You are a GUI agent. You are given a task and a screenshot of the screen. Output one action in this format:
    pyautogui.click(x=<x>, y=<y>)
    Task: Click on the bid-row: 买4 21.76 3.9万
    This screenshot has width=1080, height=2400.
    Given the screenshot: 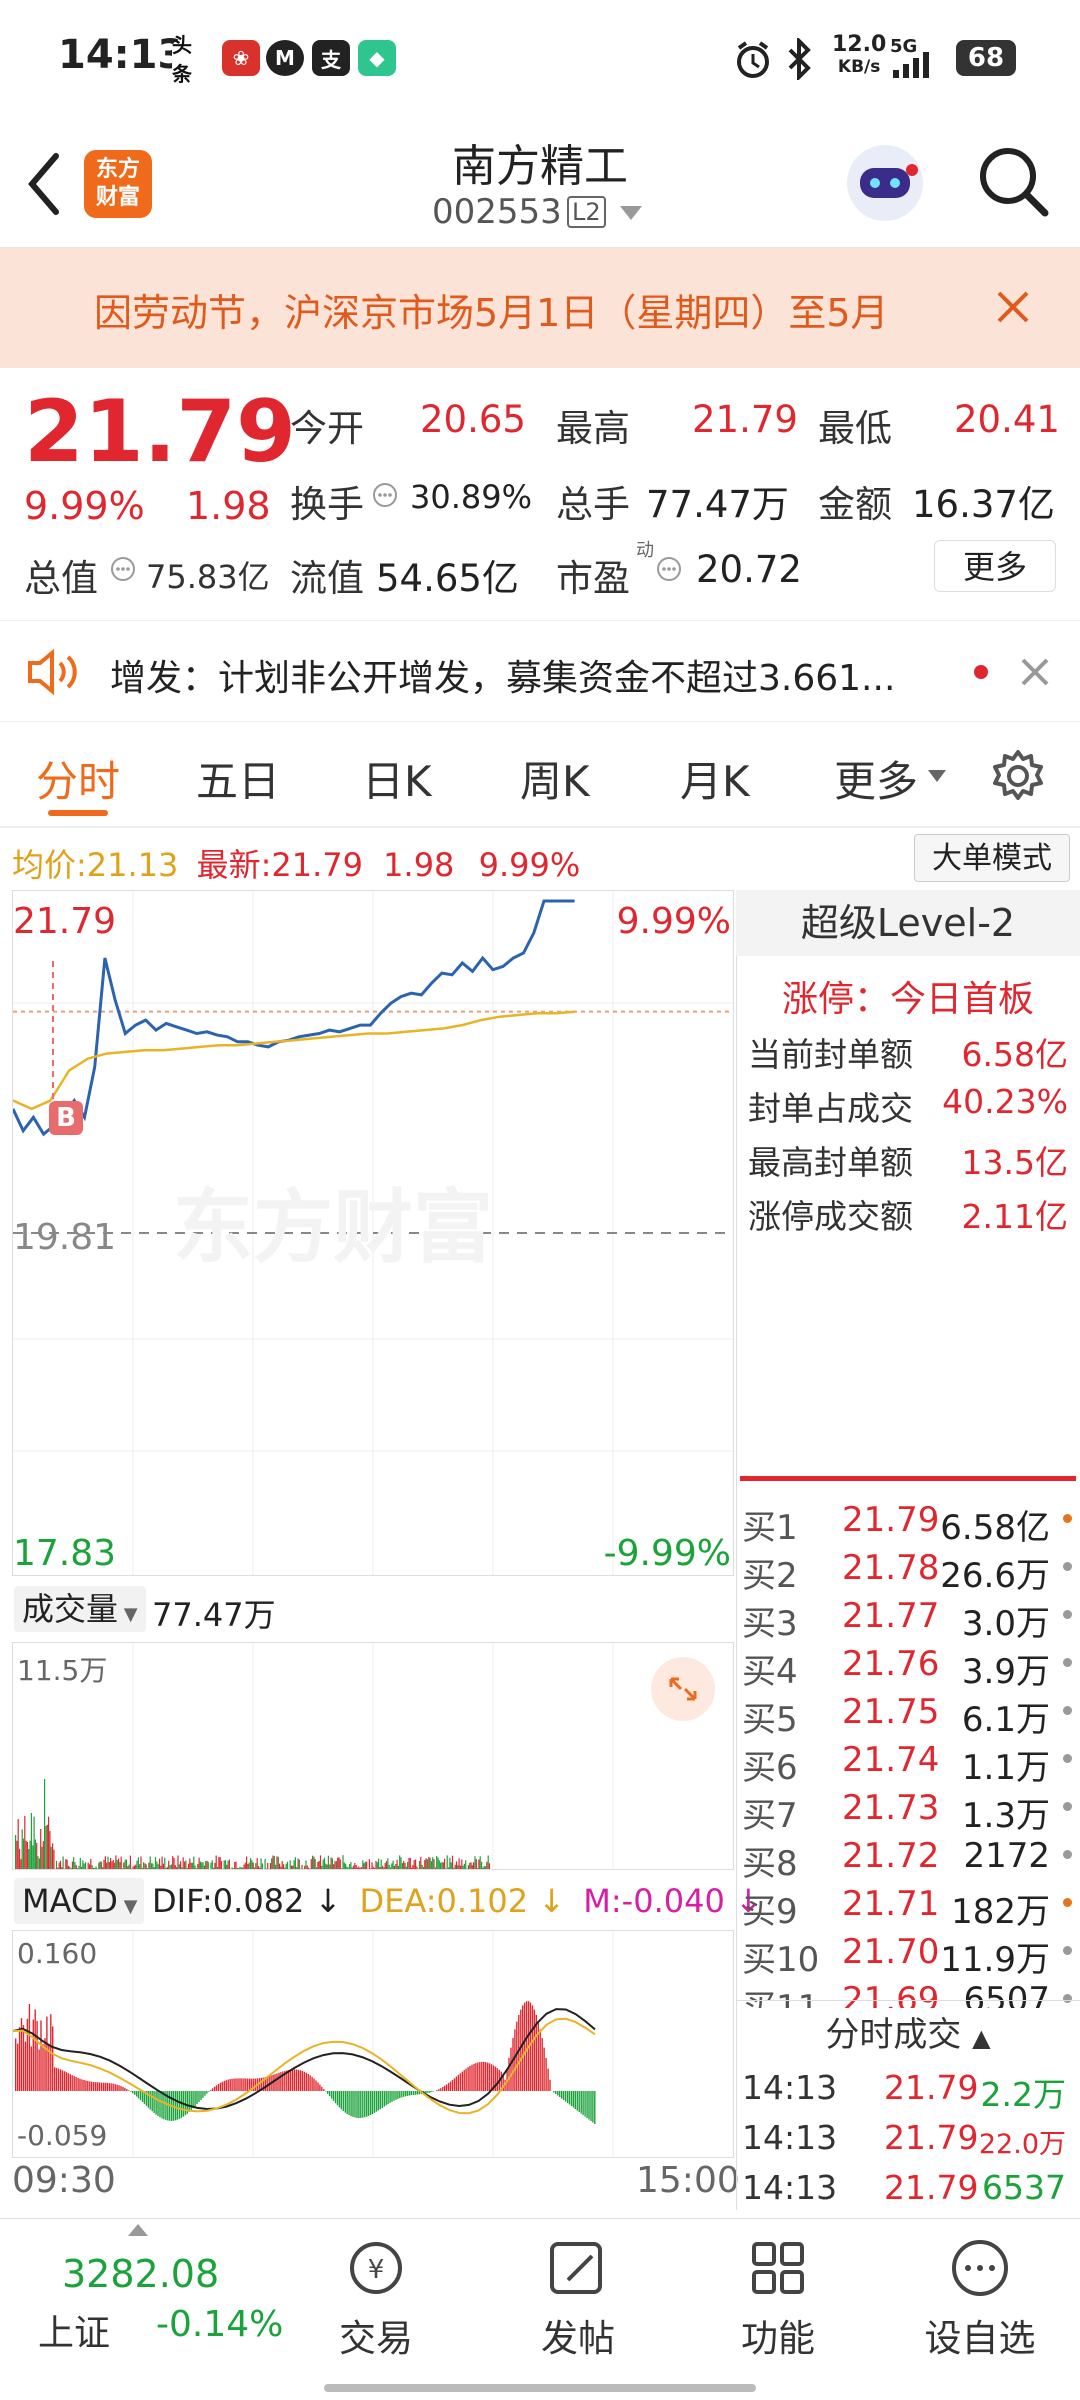 What is the action you would take?
    pyautogui.click(x=907, y=1668)
    